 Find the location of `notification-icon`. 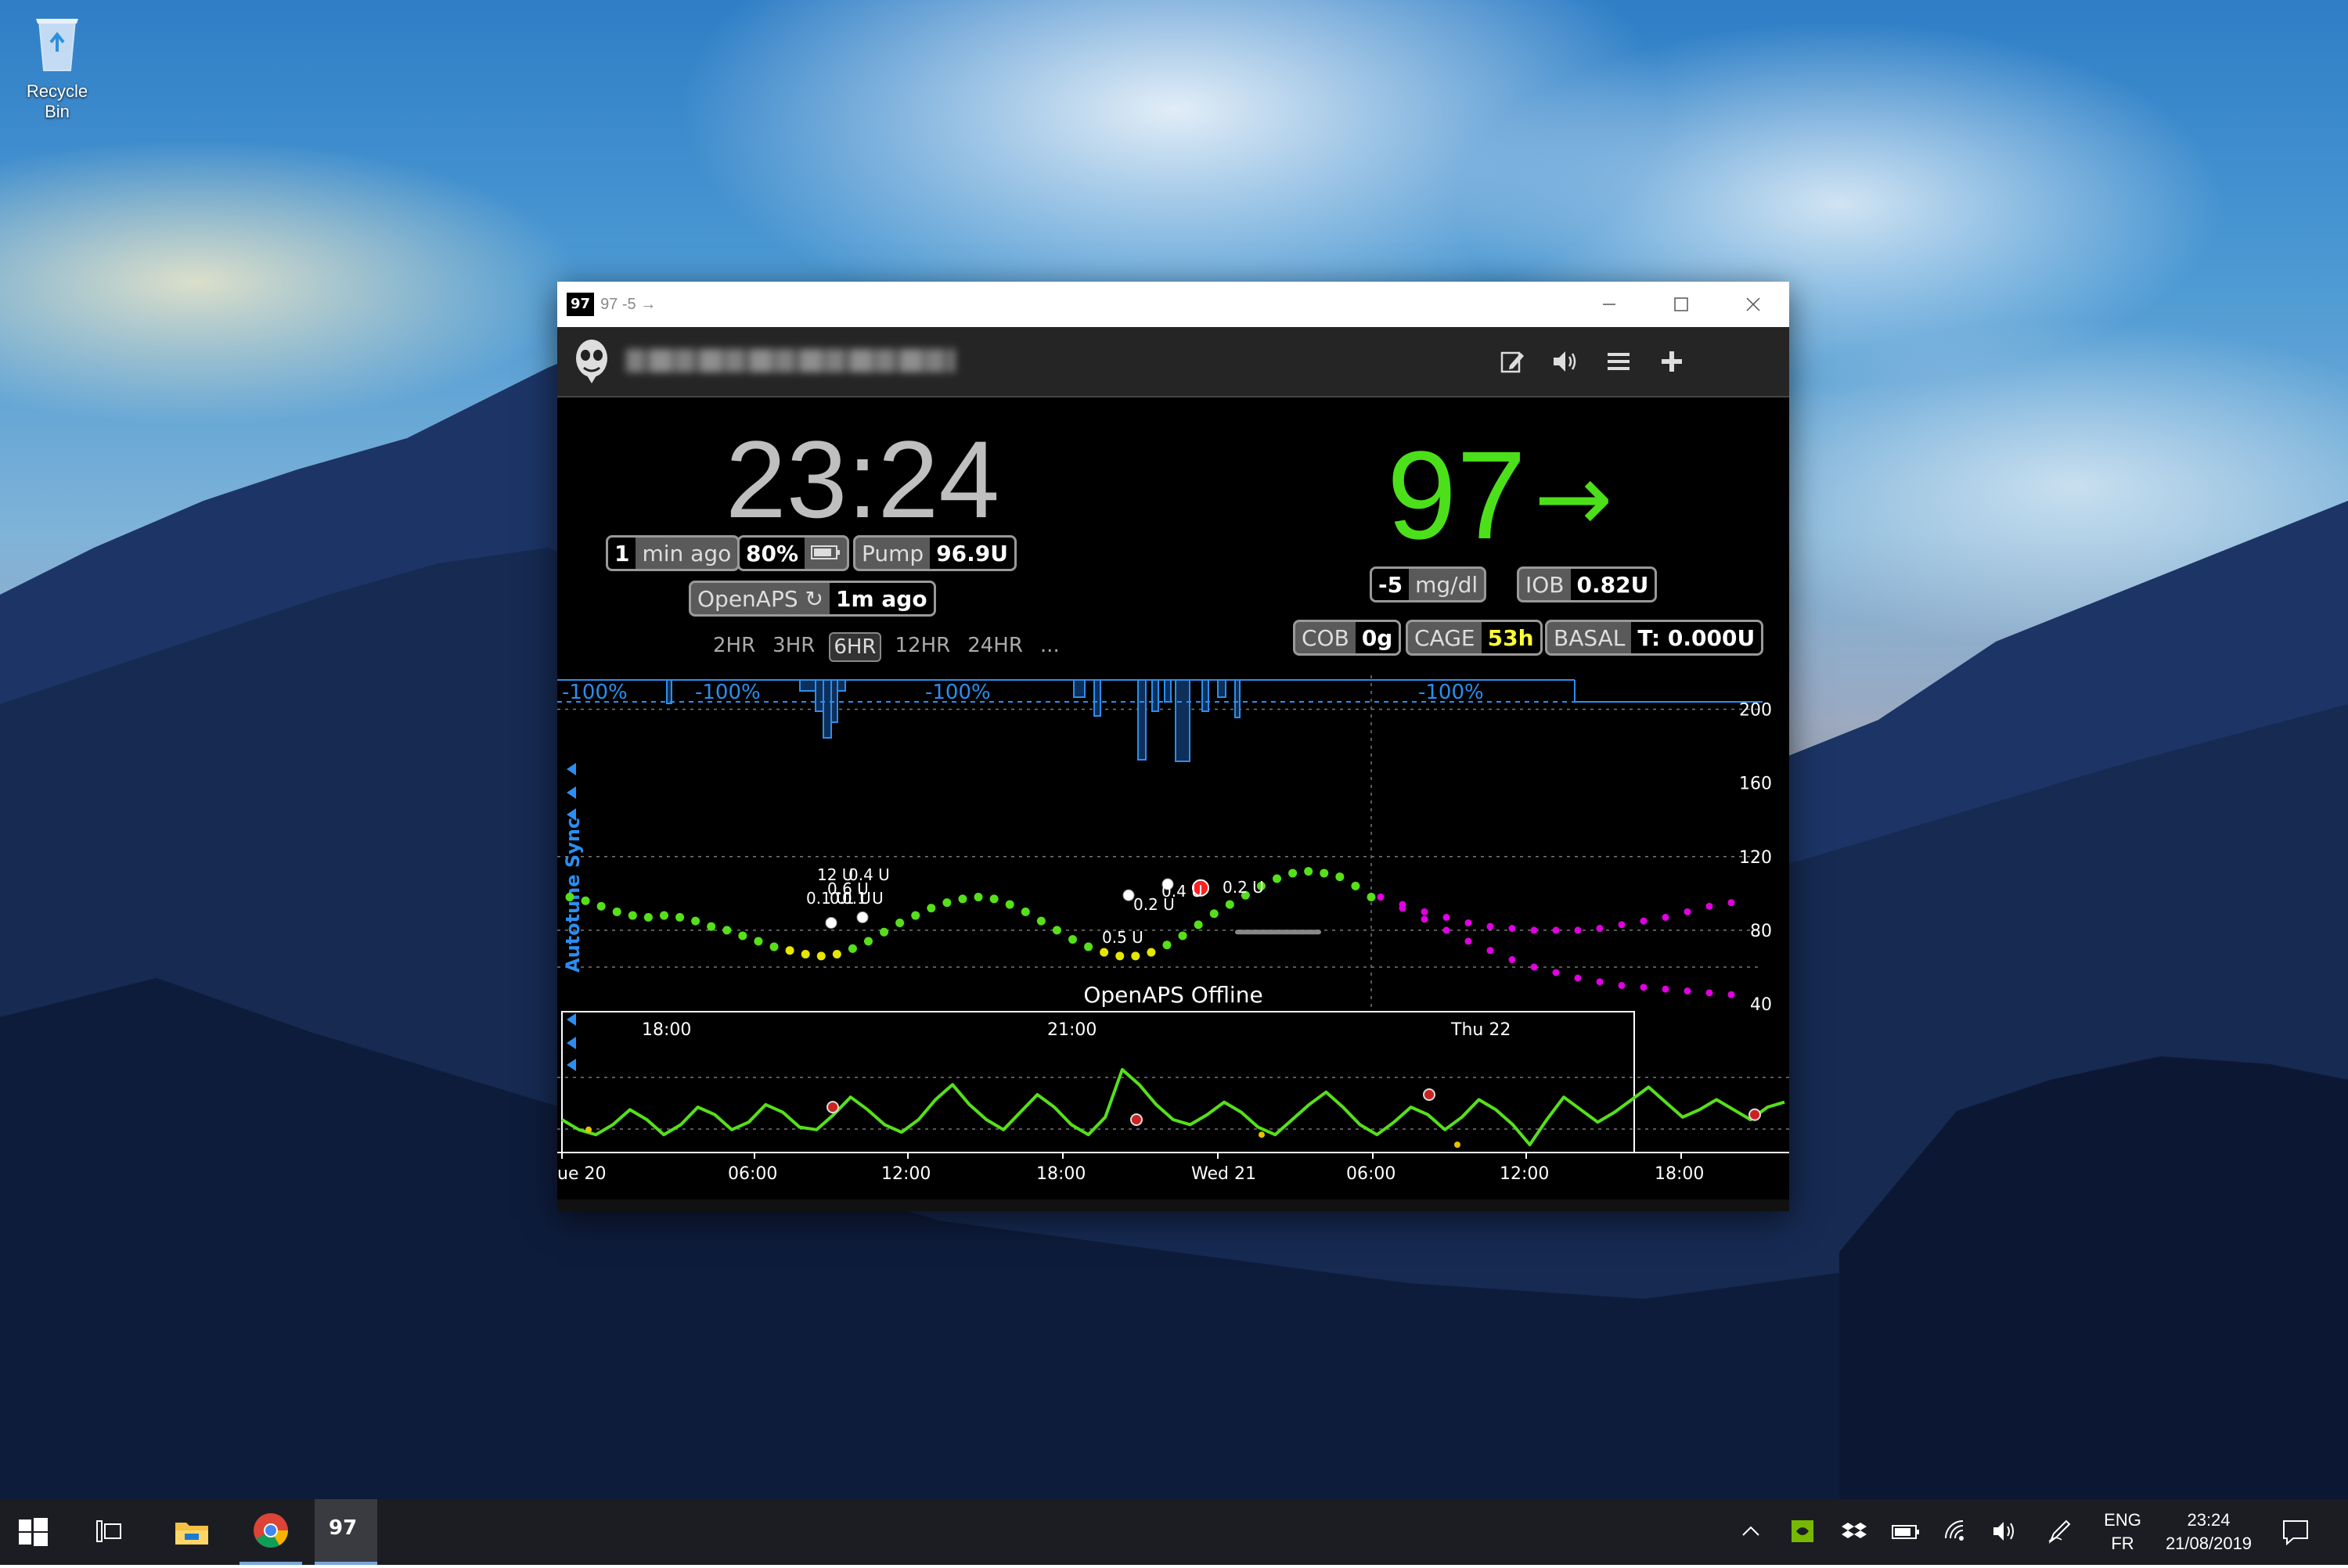

notification-icon is located at coordinates (2295, 1533).